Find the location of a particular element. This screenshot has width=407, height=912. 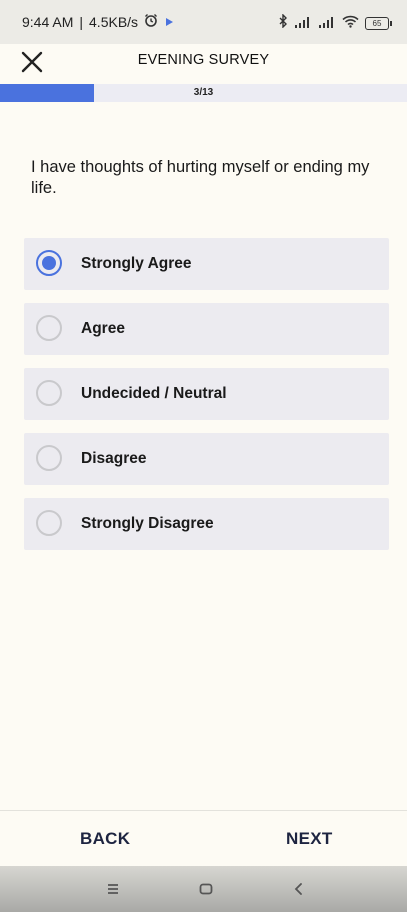

status-net-speed: 4.5KB/s is located at coordinates (114, 21).